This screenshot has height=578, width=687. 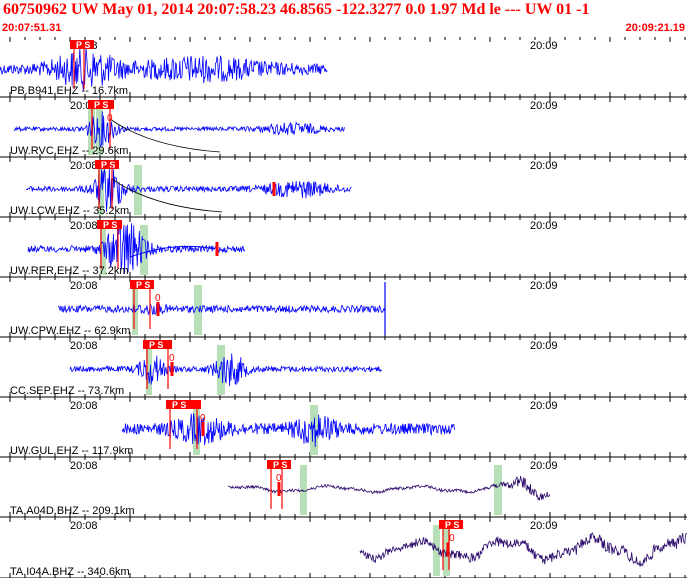 I want to click on trace-row-5: 20:08 20:09 P S 0 UW.CPW.EHZ -- 62.9km, so click(x=343, y=307).